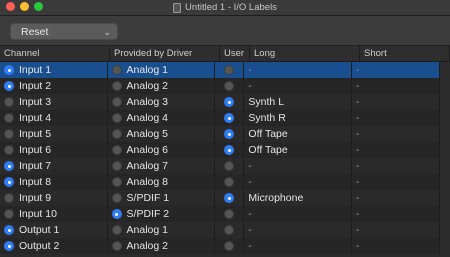  Describe the element at coordinates (64, 31) in the screenshot. I see `reset-popup-button: Reset ⌄` at that location.